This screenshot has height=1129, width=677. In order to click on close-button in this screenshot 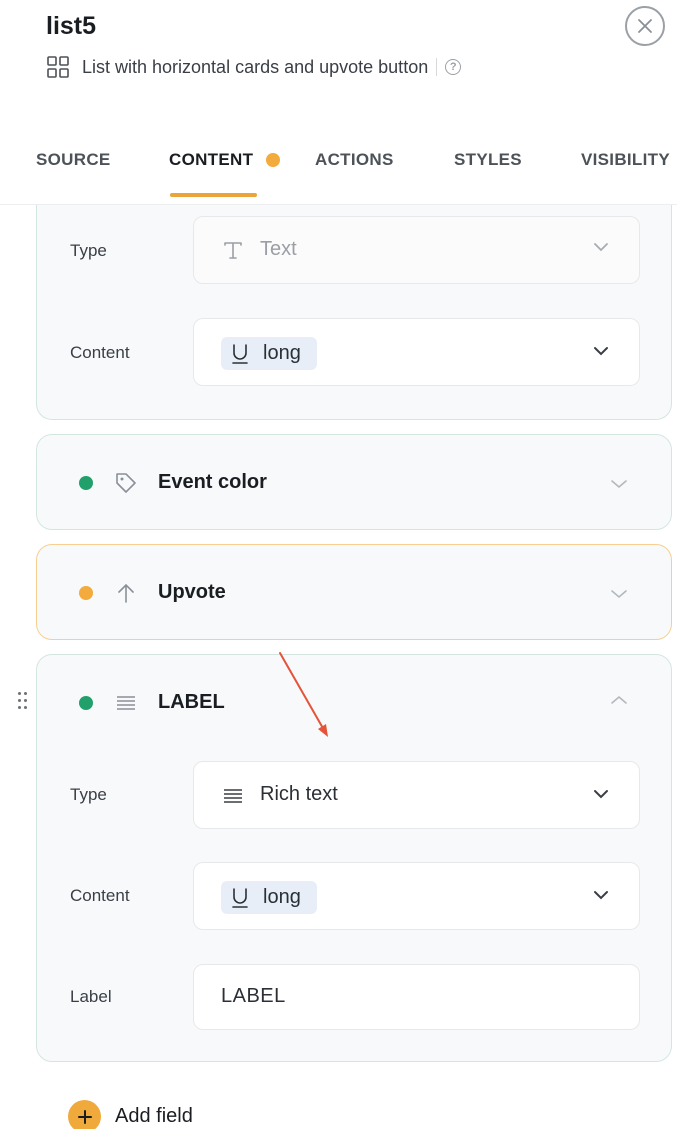, I will do `click(645, 26)`.